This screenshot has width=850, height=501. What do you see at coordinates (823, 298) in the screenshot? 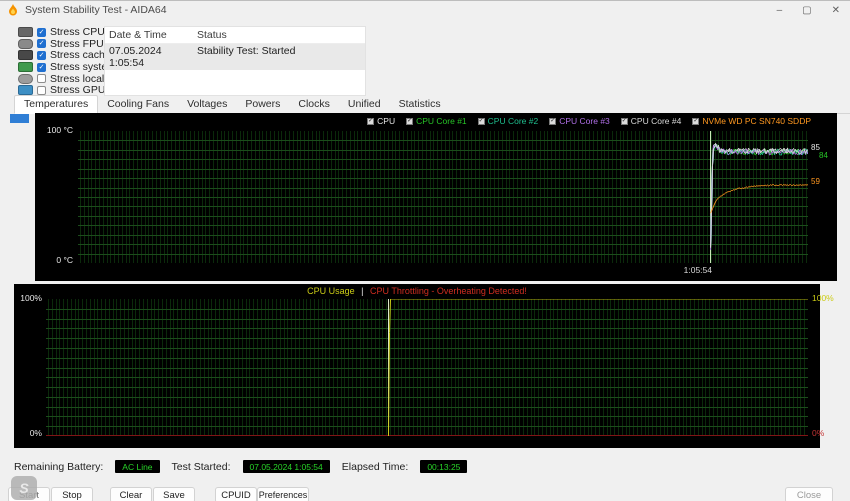
I see `usage-max-right: 100%` at bounding box center [823, 298].